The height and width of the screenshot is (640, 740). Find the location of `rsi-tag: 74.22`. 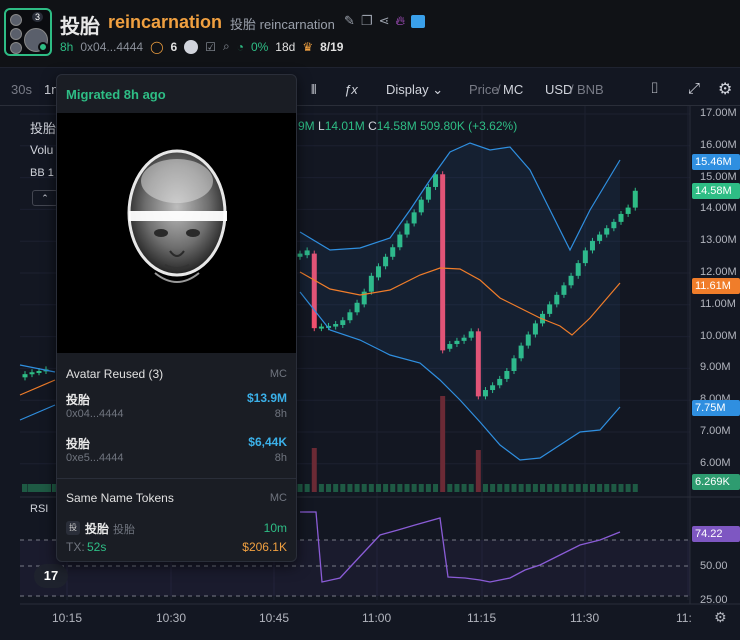

rsi-tag: 74.22 is located at coordinates (716, 534).